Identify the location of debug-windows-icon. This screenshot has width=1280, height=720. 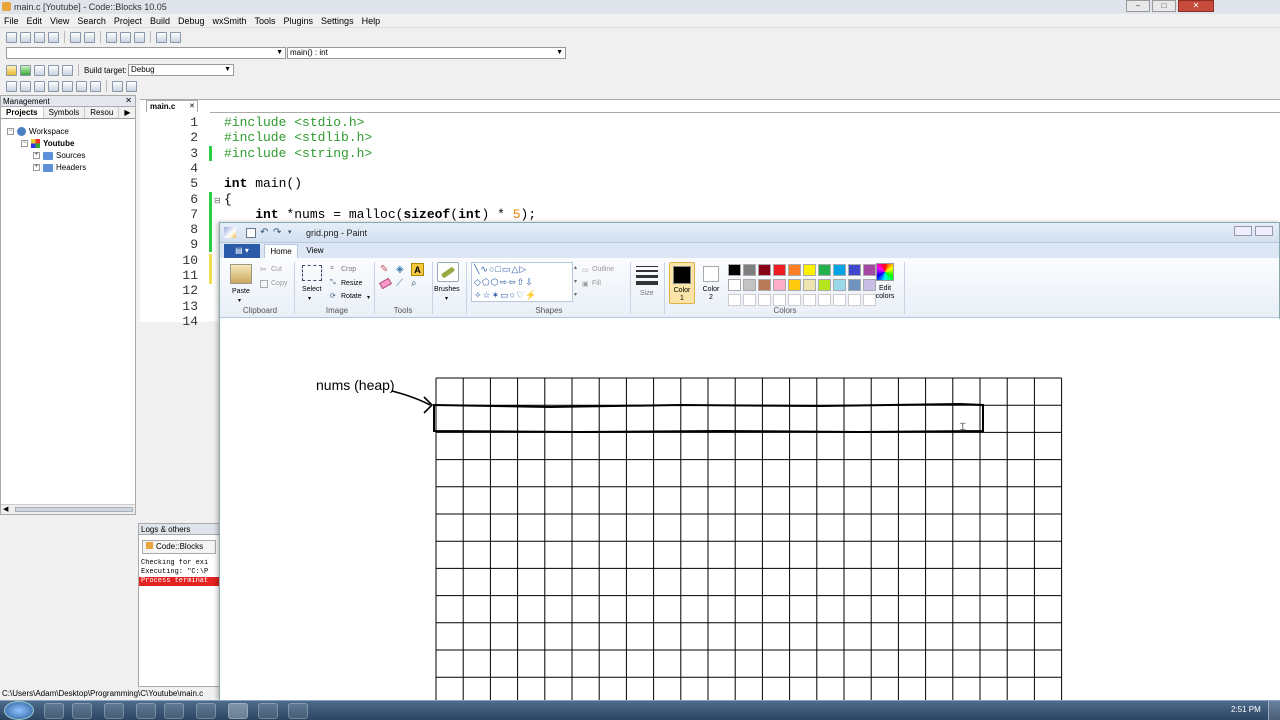
(117, 86).